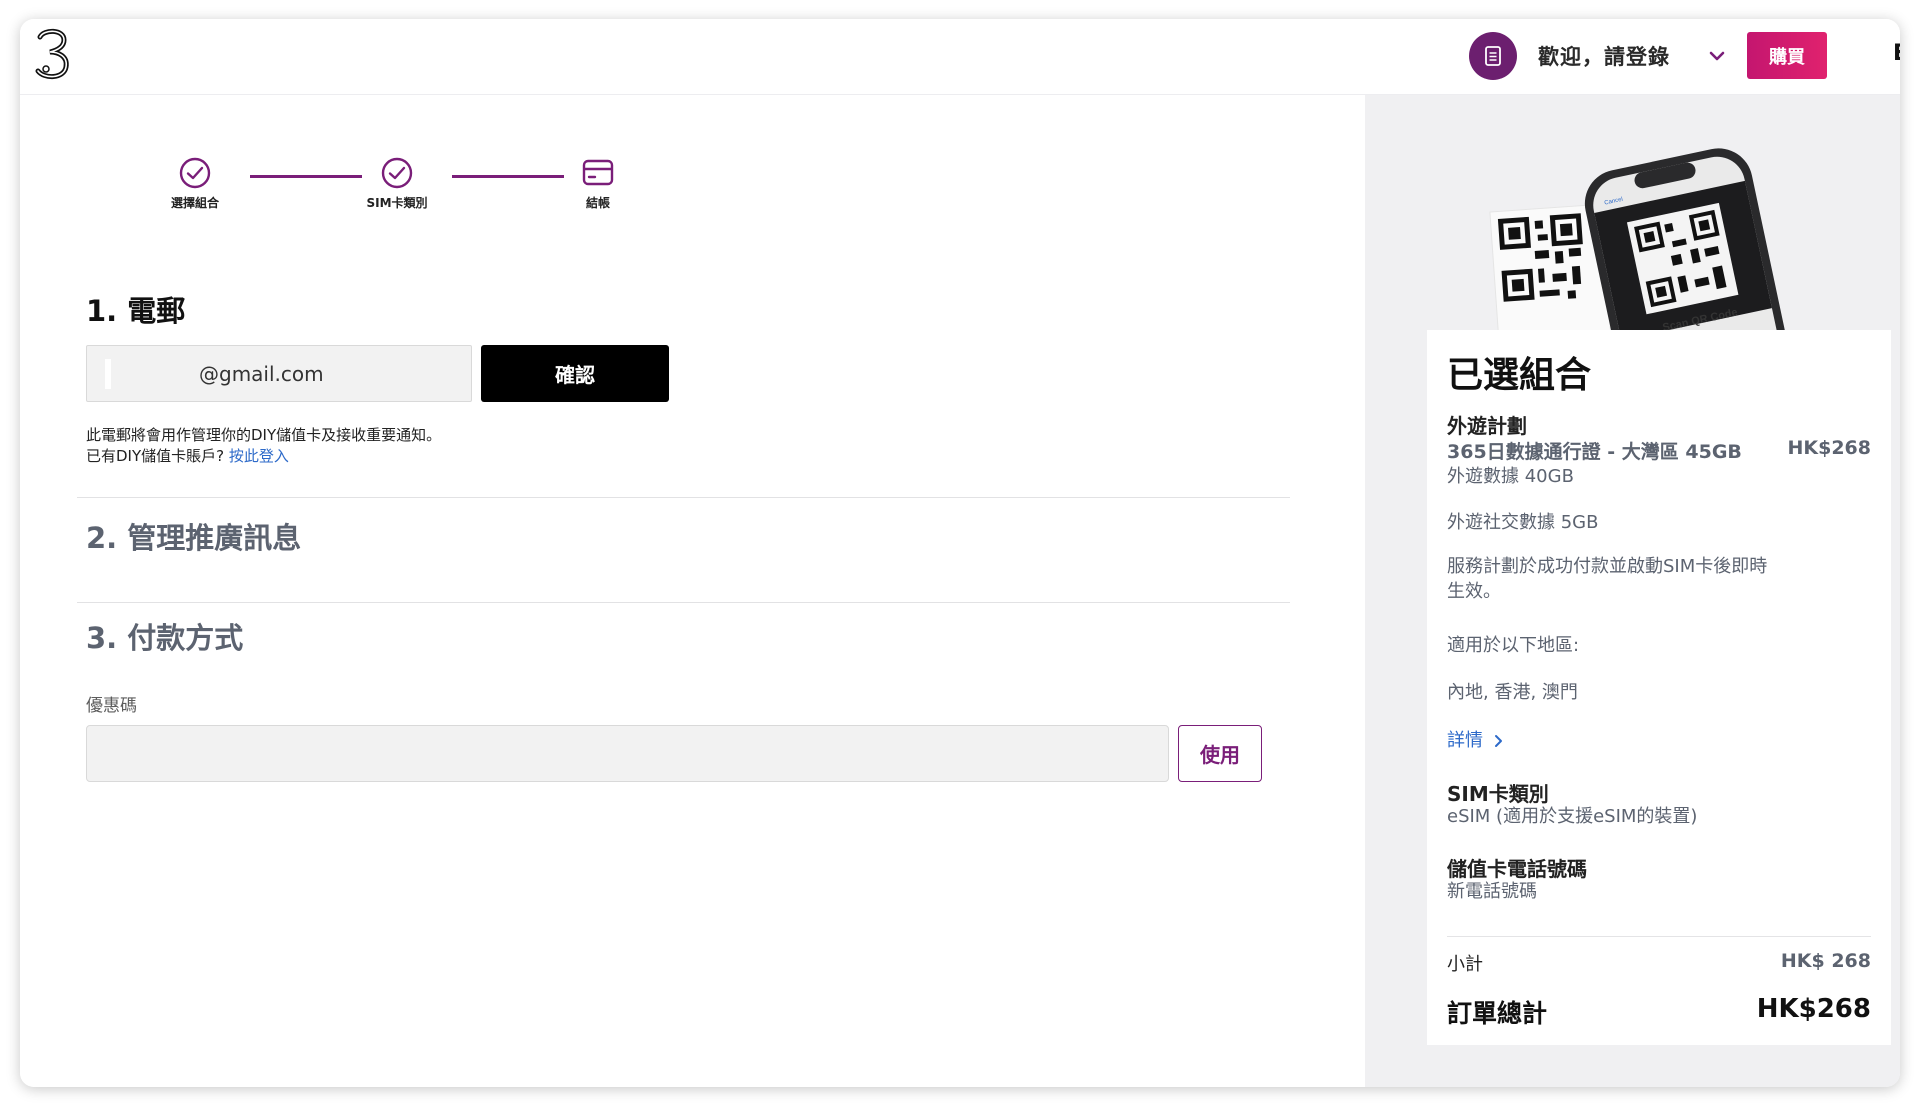 Image resolution: width=1920 pixels, height=1106 pixels. I want to click on sim-type-value: eSIM (適用於支援eSIM的裝置), so click(1572, 816).